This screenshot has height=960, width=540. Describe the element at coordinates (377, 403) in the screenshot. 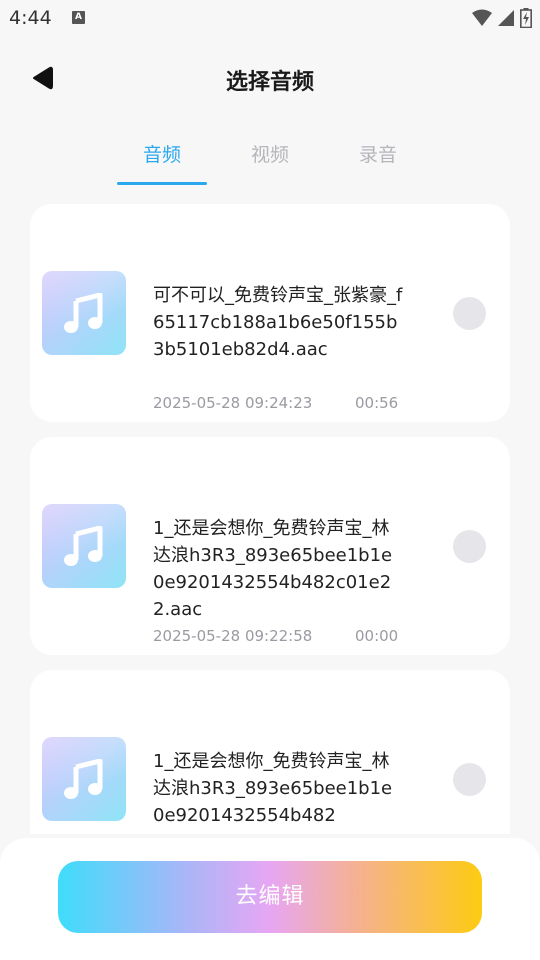

I see `audio-duration: 00:56` at that location.